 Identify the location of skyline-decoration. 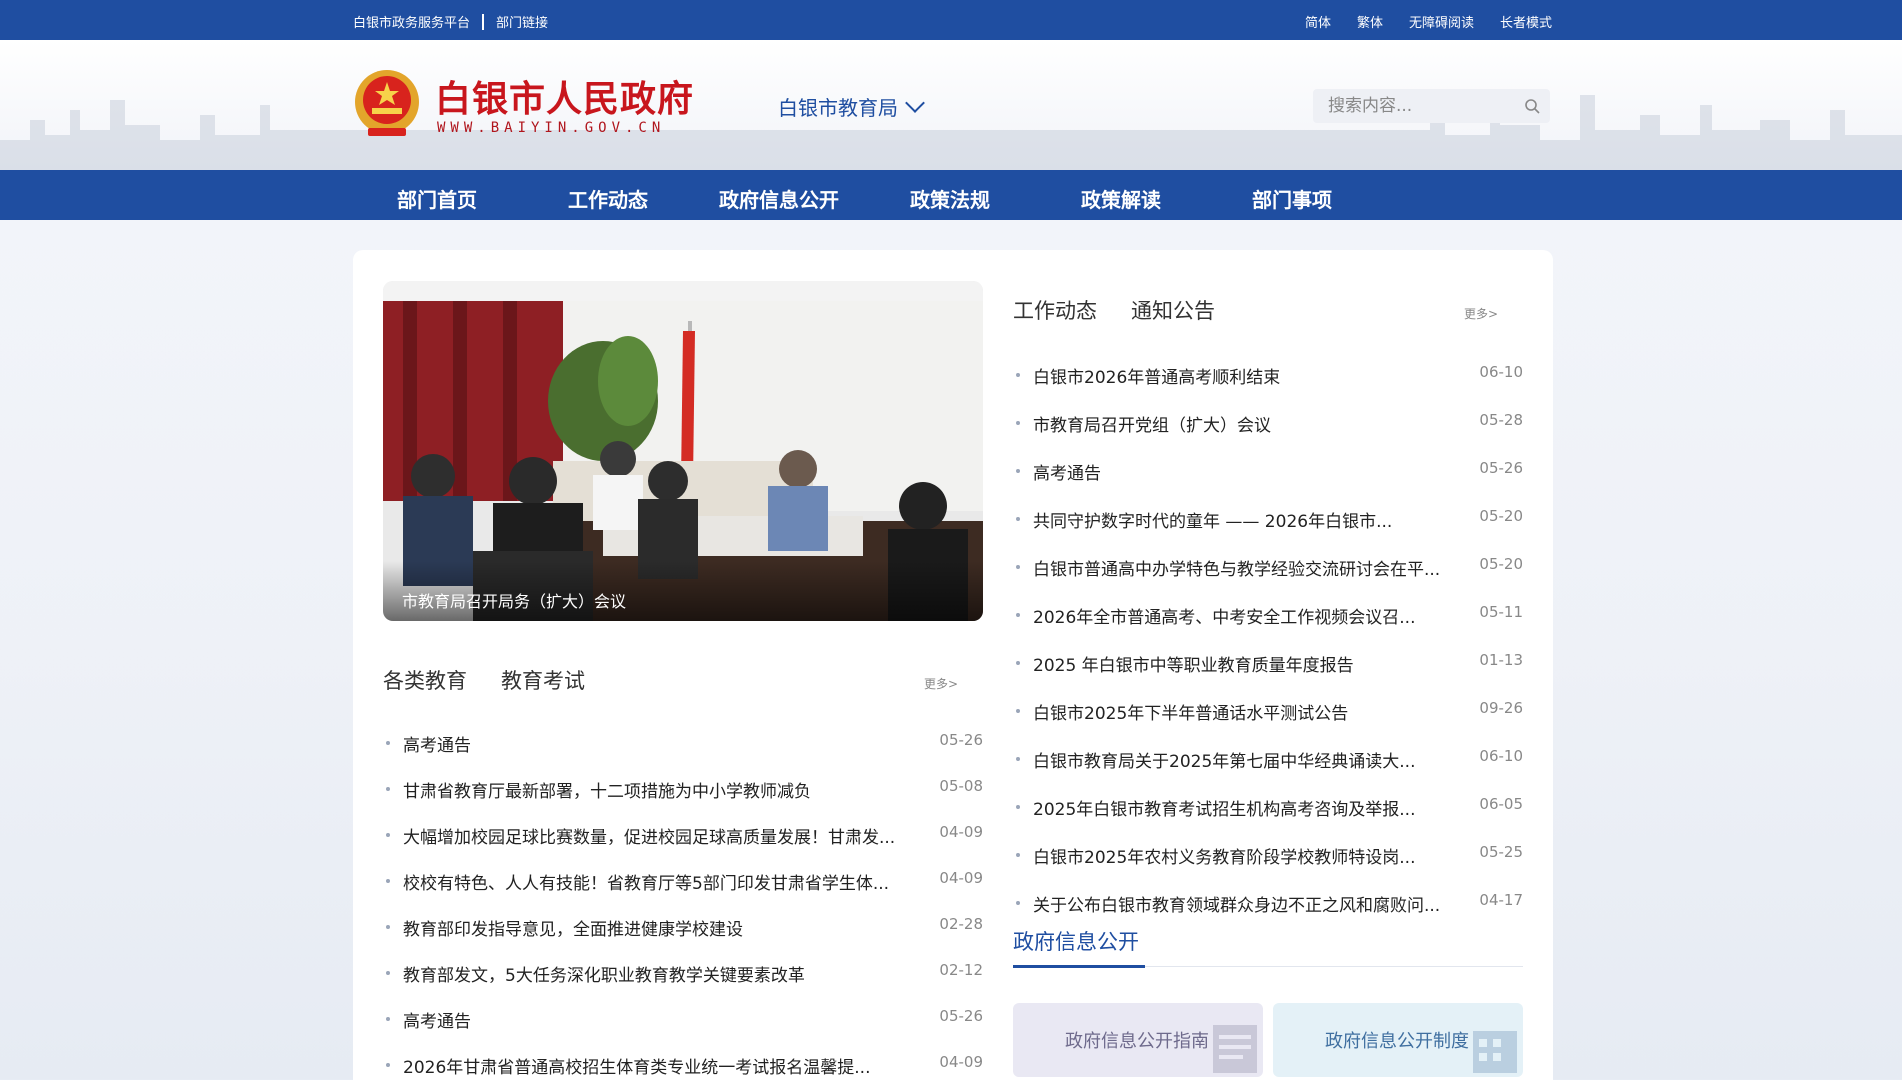
(951, 132).